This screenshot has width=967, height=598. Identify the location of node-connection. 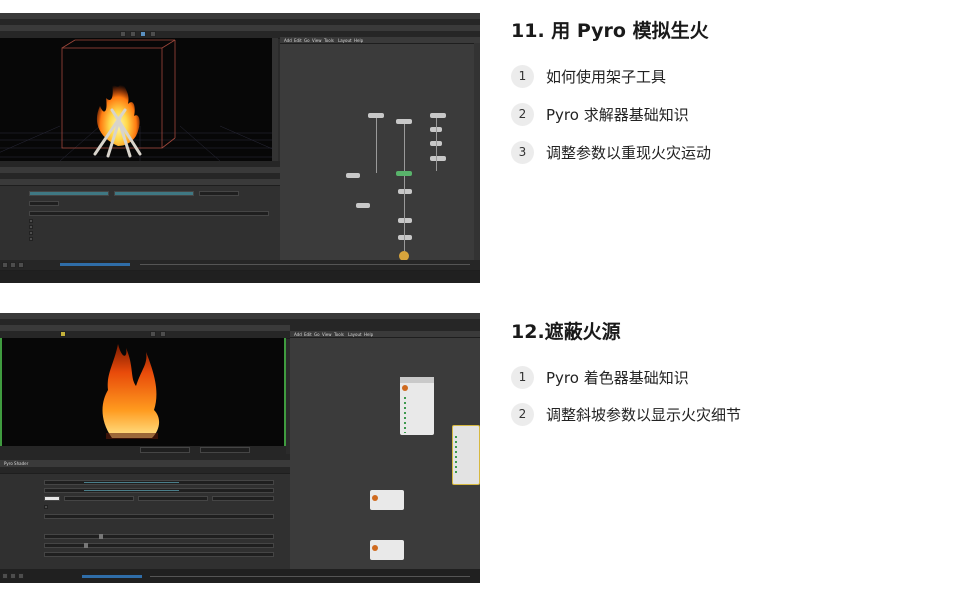
(404, 213).